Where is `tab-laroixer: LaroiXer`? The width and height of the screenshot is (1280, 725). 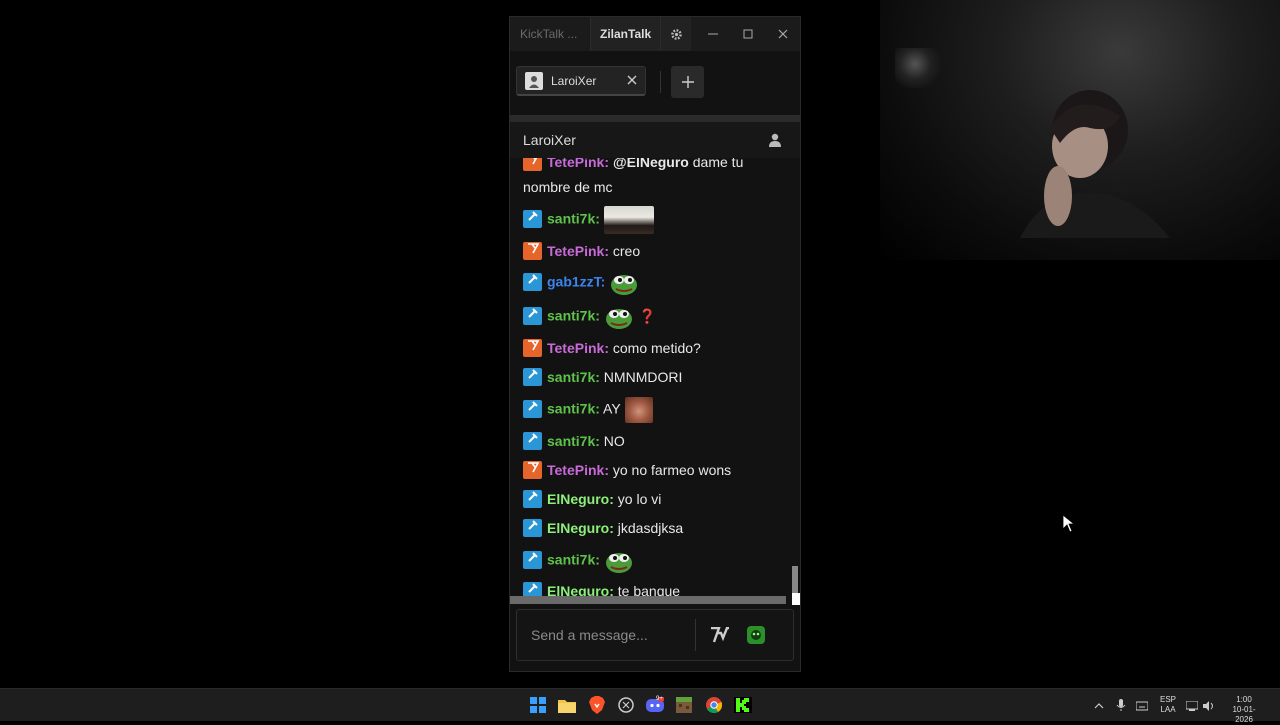 tab-laroixer: LaroiXer is located at coordinates (581, 81).